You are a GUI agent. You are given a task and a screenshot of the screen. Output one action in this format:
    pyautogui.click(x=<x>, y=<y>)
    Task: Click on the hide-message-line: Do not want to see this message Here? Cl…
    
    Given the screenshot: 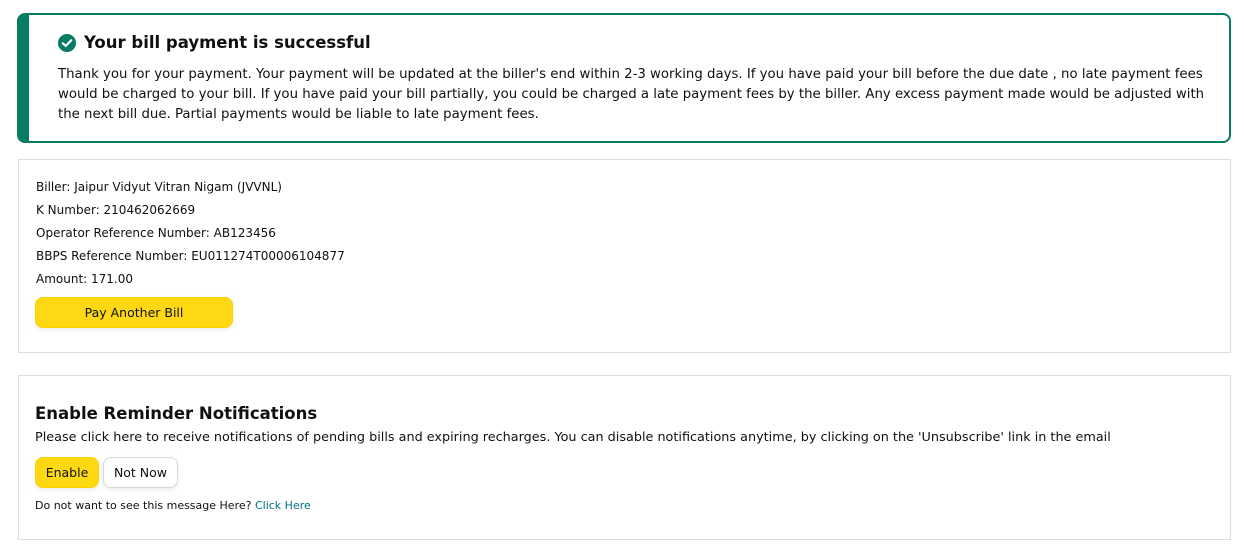 What is the action you would take?
    pyautogui.click(x=173, y=505)
    